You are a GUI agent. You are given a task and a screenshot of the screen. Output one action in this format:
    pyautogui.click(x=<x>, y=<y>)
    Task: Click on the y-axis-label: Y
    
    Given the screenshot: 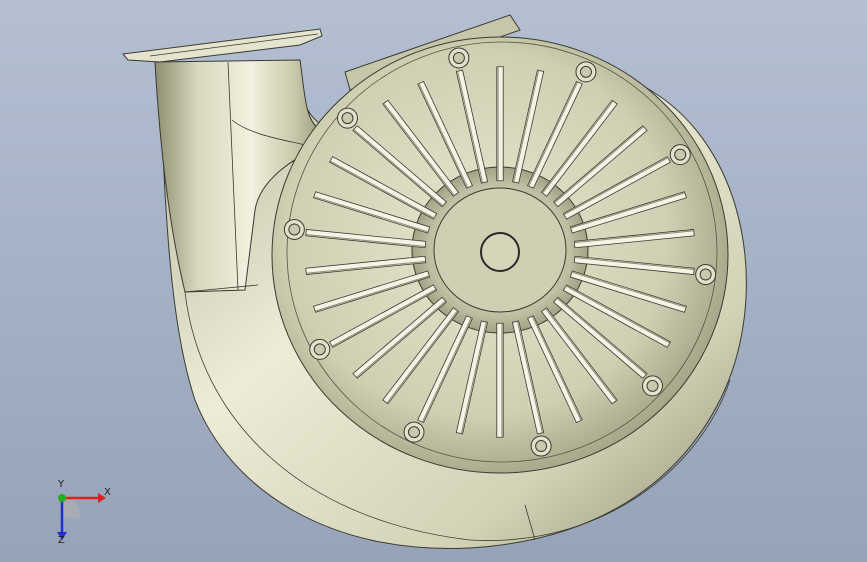 What is the action you would take?
    pyautogui.click(x=61, y=484)
    